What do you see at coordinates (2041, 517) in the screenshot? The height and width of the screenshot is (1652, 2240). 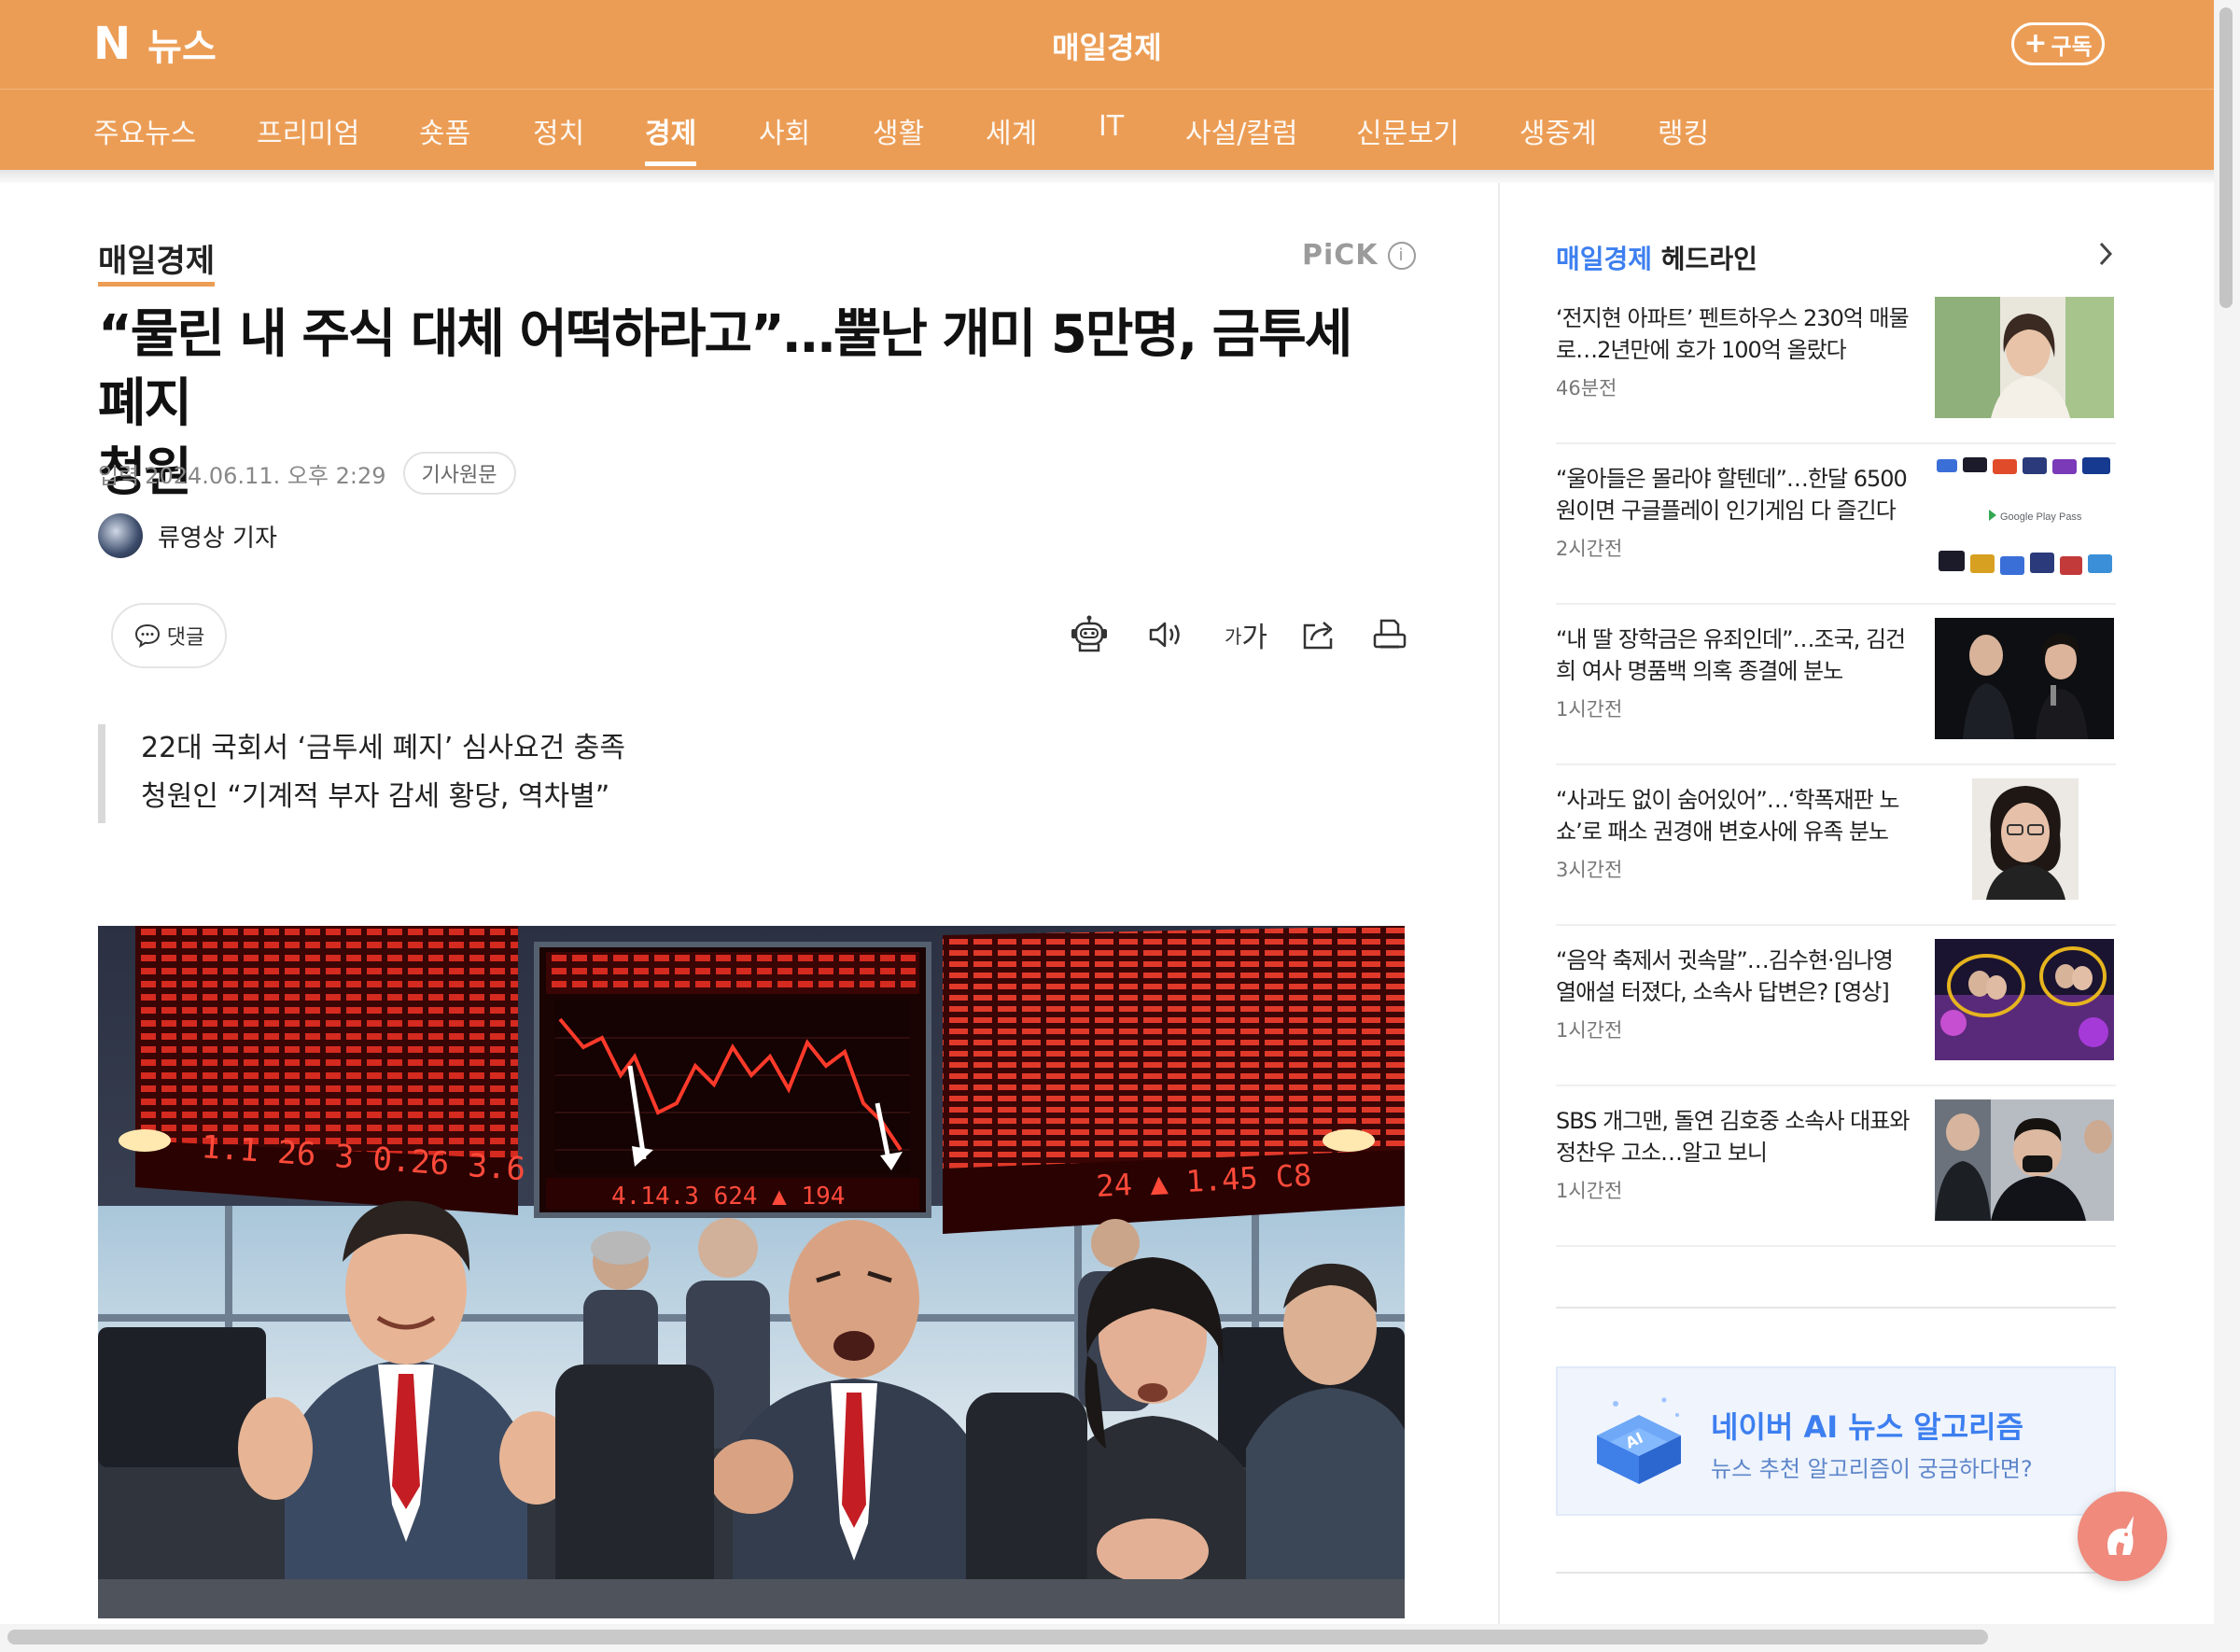 I see `thumb-google-play-text: Google Play Pass` at bounding box center [2041, 517].